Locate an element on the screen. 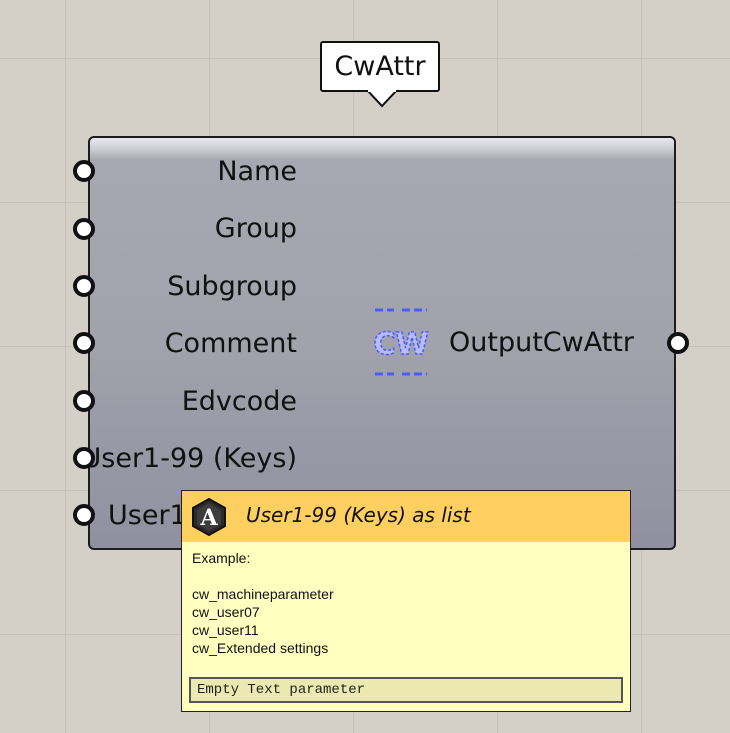  text-param-icon: A is located at coordinates (209, 517).